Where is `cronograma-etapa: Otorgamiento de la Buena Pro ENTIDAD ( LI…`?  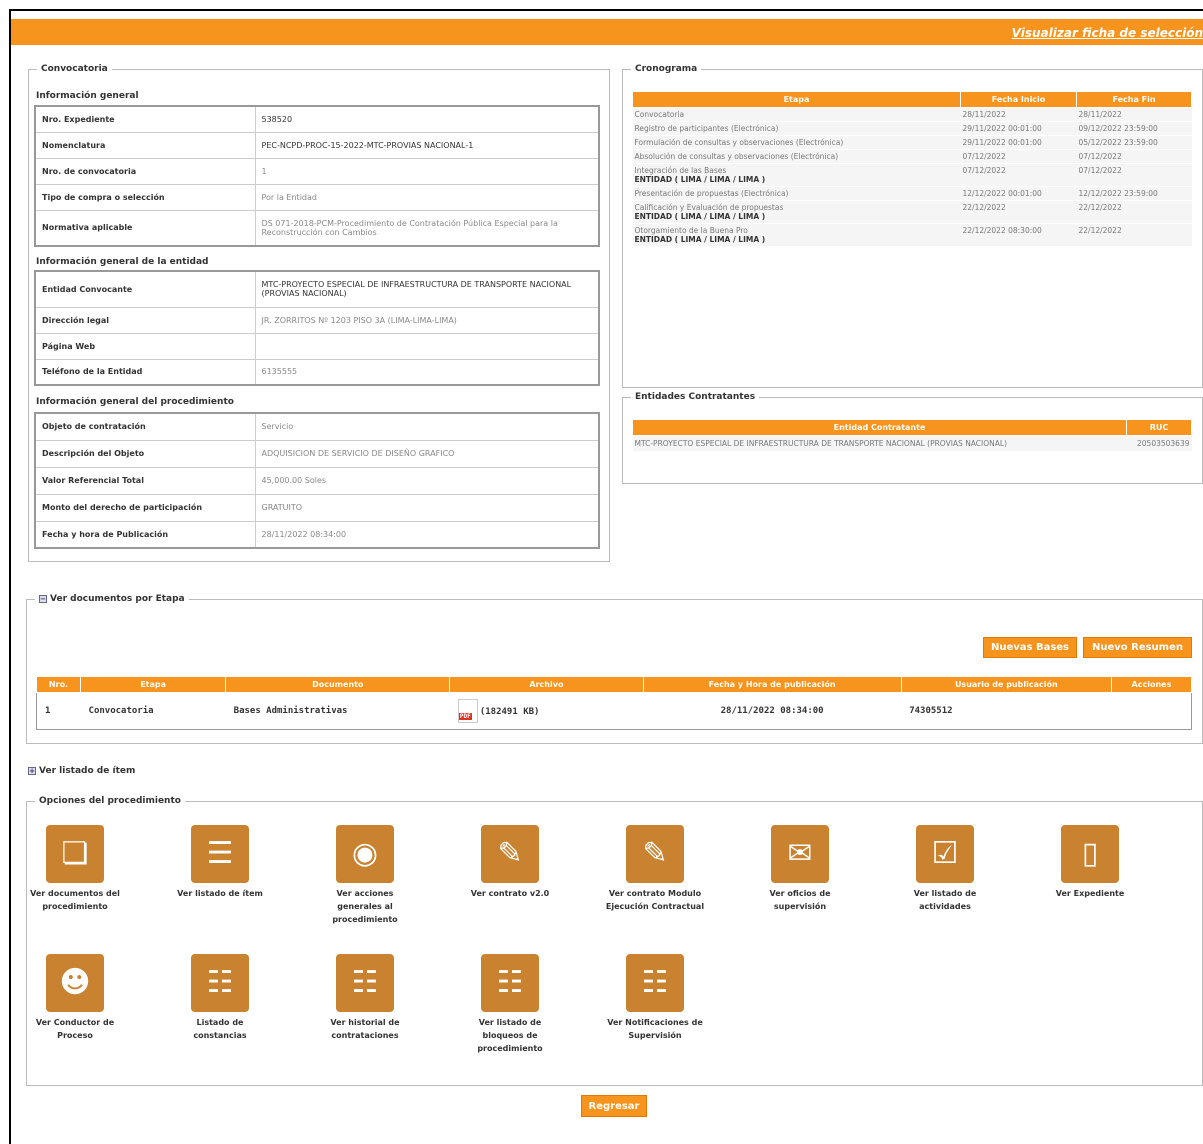 cronograma-etapa: Otorgamiento de la Buena Pro ENTIDAD ( LI… is located at coordinates (796, 235).